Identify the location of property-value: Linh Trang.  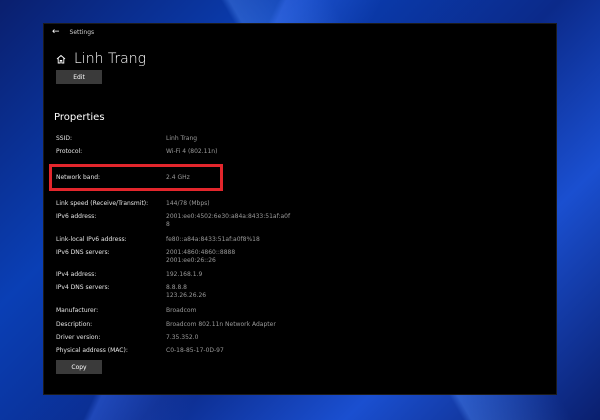
(182, 138).